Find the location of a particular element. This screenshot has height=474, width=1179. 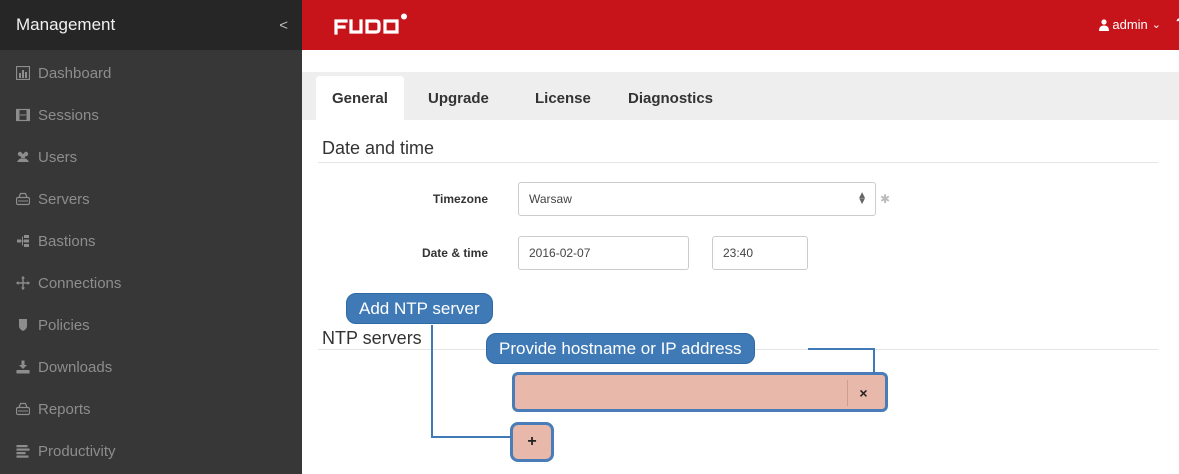

time-value: 23:40 is located at coordinates (738, 253).